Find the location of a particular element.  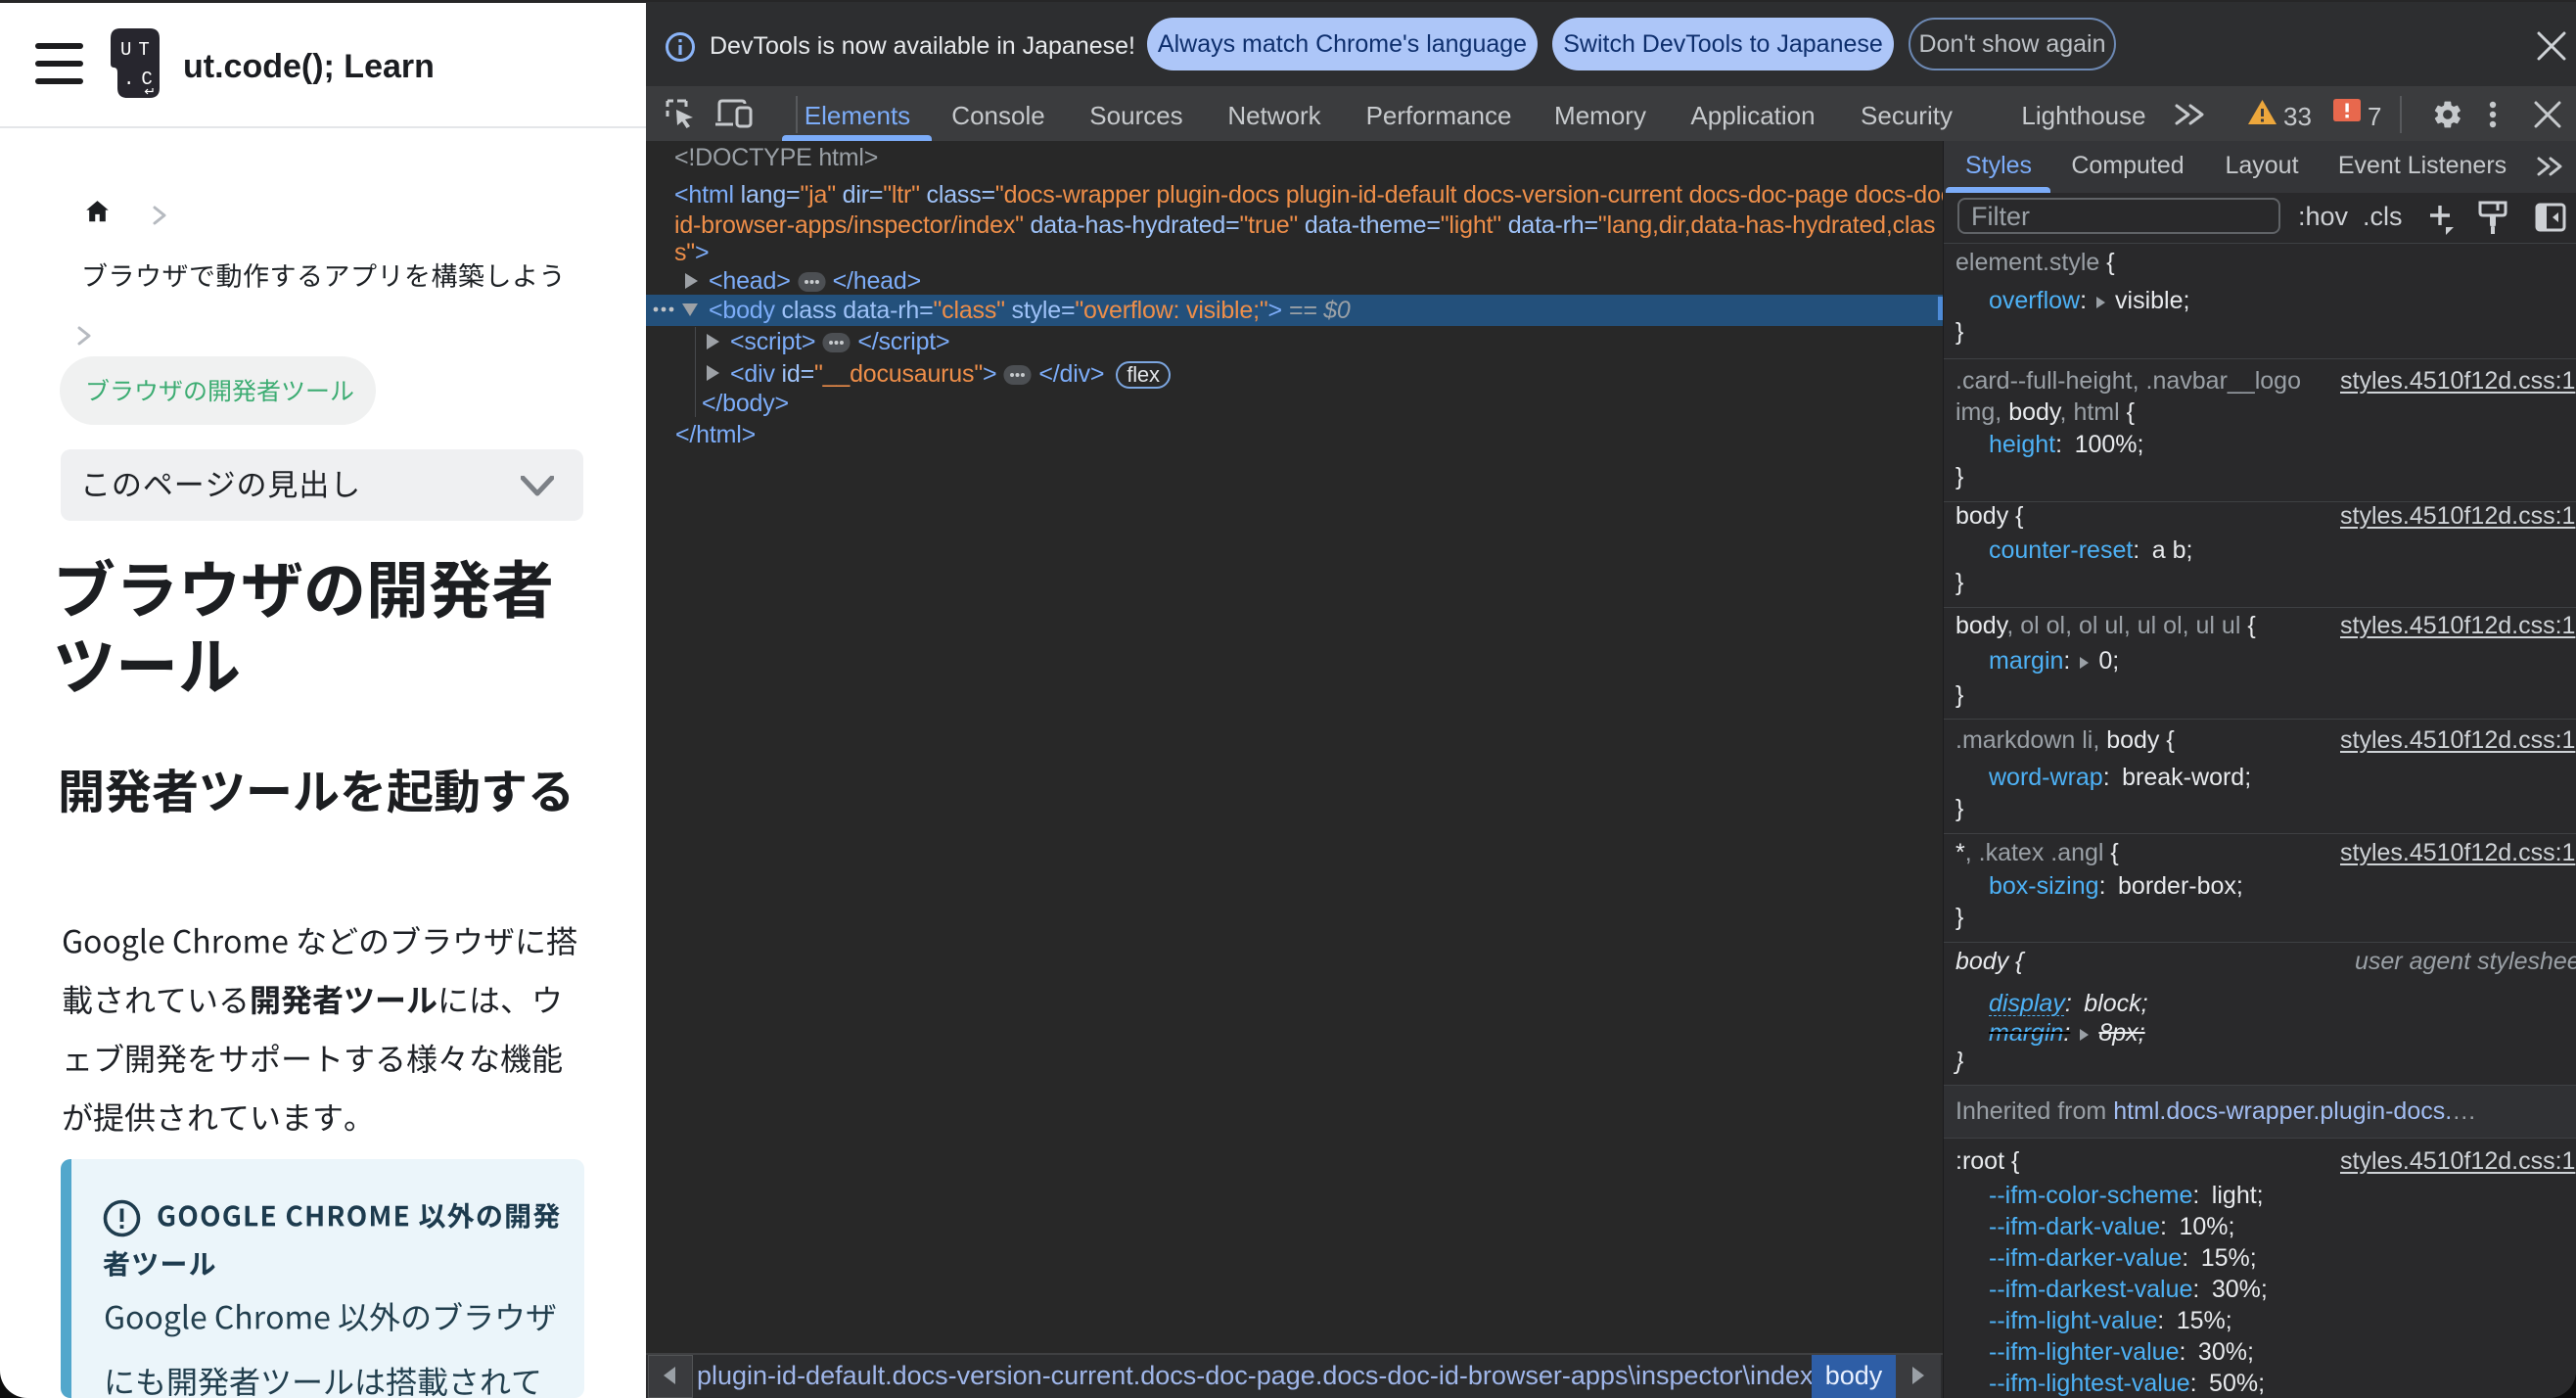

svg-text: UT is located at coordinates (138, 50).